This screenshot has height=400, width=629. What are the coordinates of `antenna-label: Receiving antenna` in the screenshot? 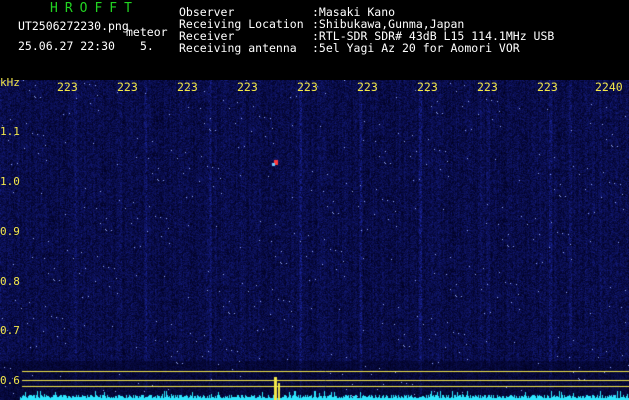 It's located at (238, 48).